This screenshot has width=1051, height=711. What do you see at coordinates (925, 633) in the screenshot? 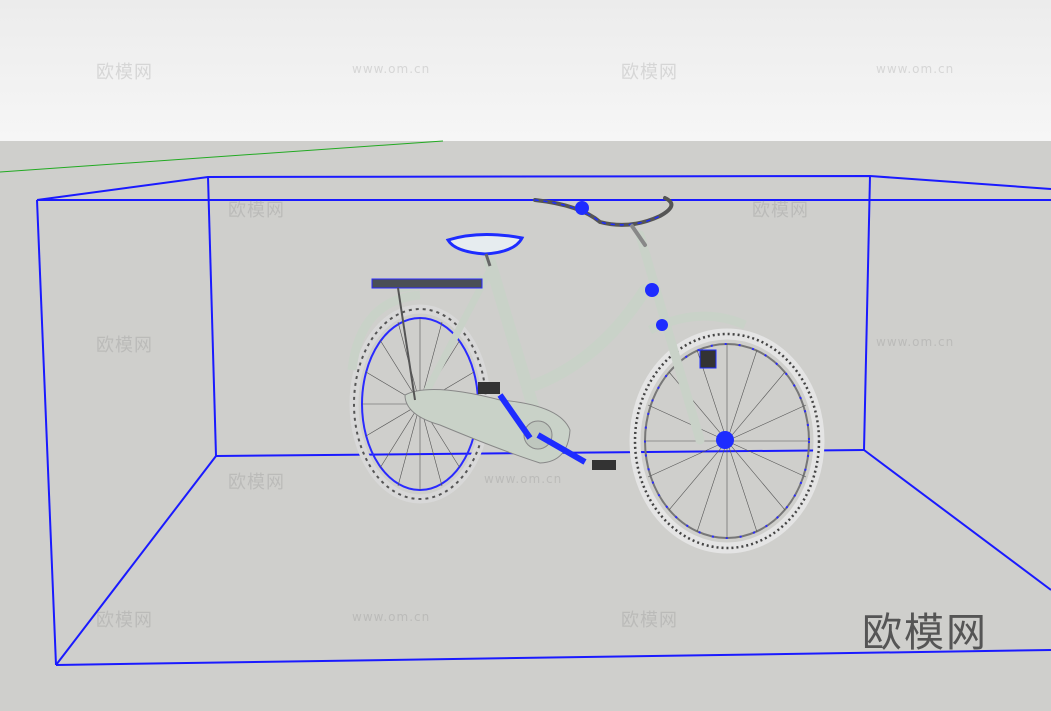
I see `brand-logo-text: 欧模网` at bounding box center [925, 633].